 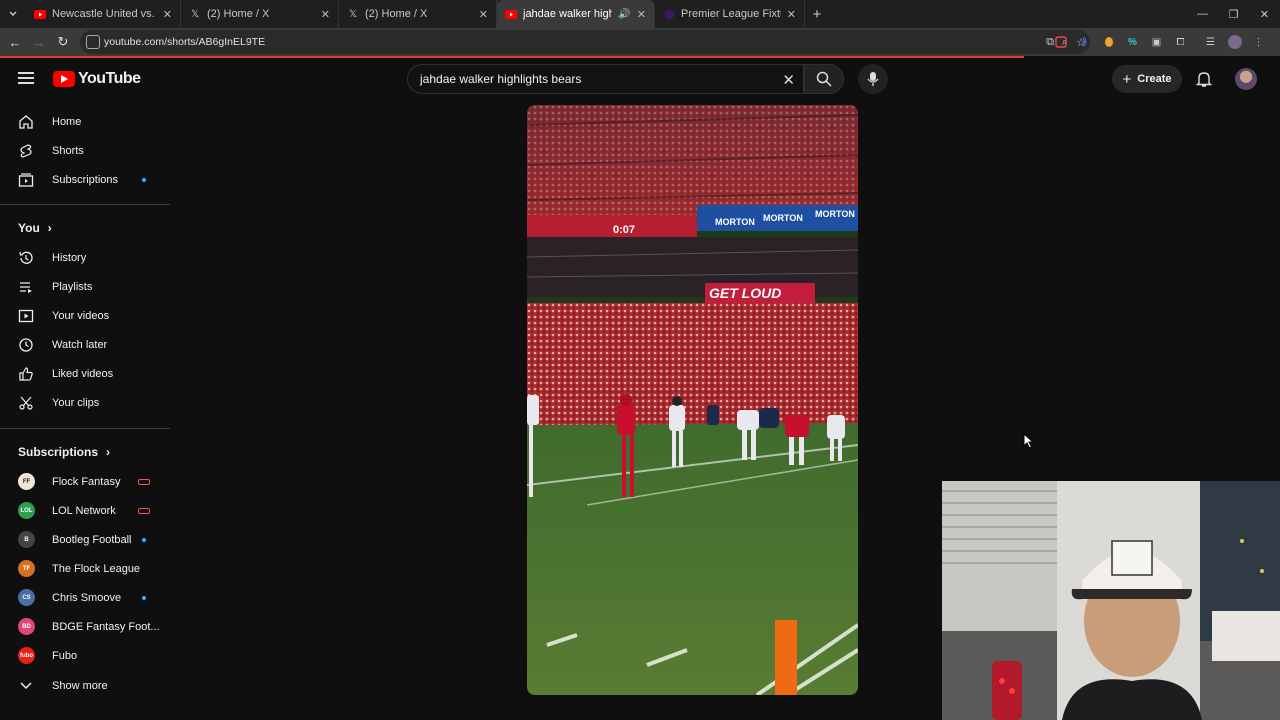 What do you see at coordinates (86, 510) in the screenshot?
I see `subscription-channel: LOL LOL Network` at bounding box center [86, 510].